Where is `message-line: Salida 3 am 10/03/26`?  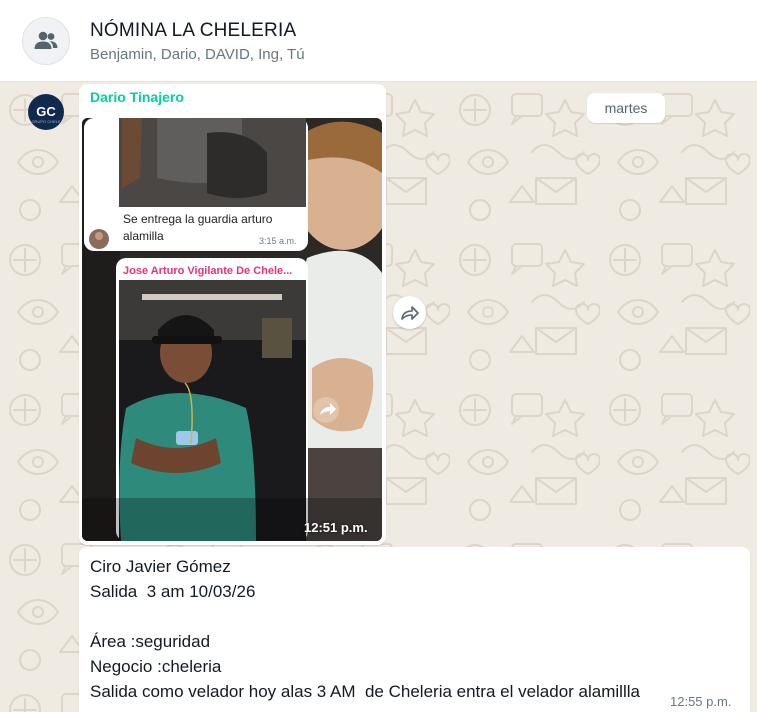
message-line: Salida 3 am 10/03/26 is located at coordinates (173, 591).